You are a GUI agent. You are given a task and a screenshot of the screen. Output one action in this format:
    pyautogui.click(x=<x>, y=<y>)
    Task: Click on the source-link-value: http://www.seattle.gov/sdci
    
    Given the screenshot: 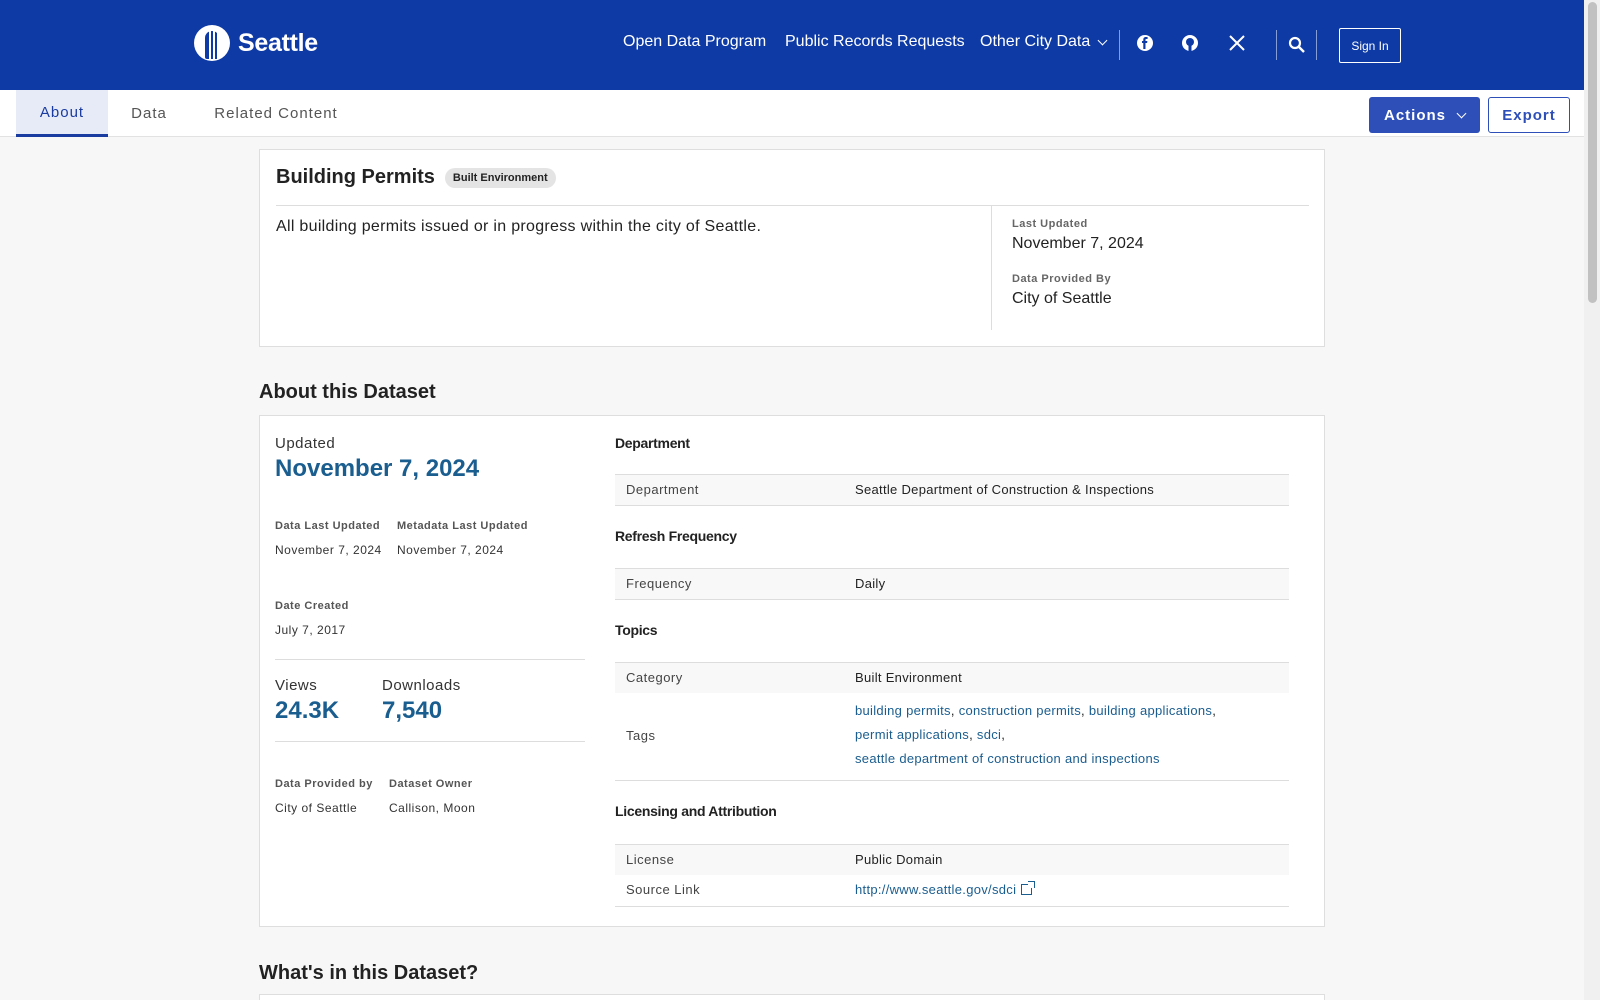 What is the action you would take?
    pyautogui.click(x=945, y=889)
    